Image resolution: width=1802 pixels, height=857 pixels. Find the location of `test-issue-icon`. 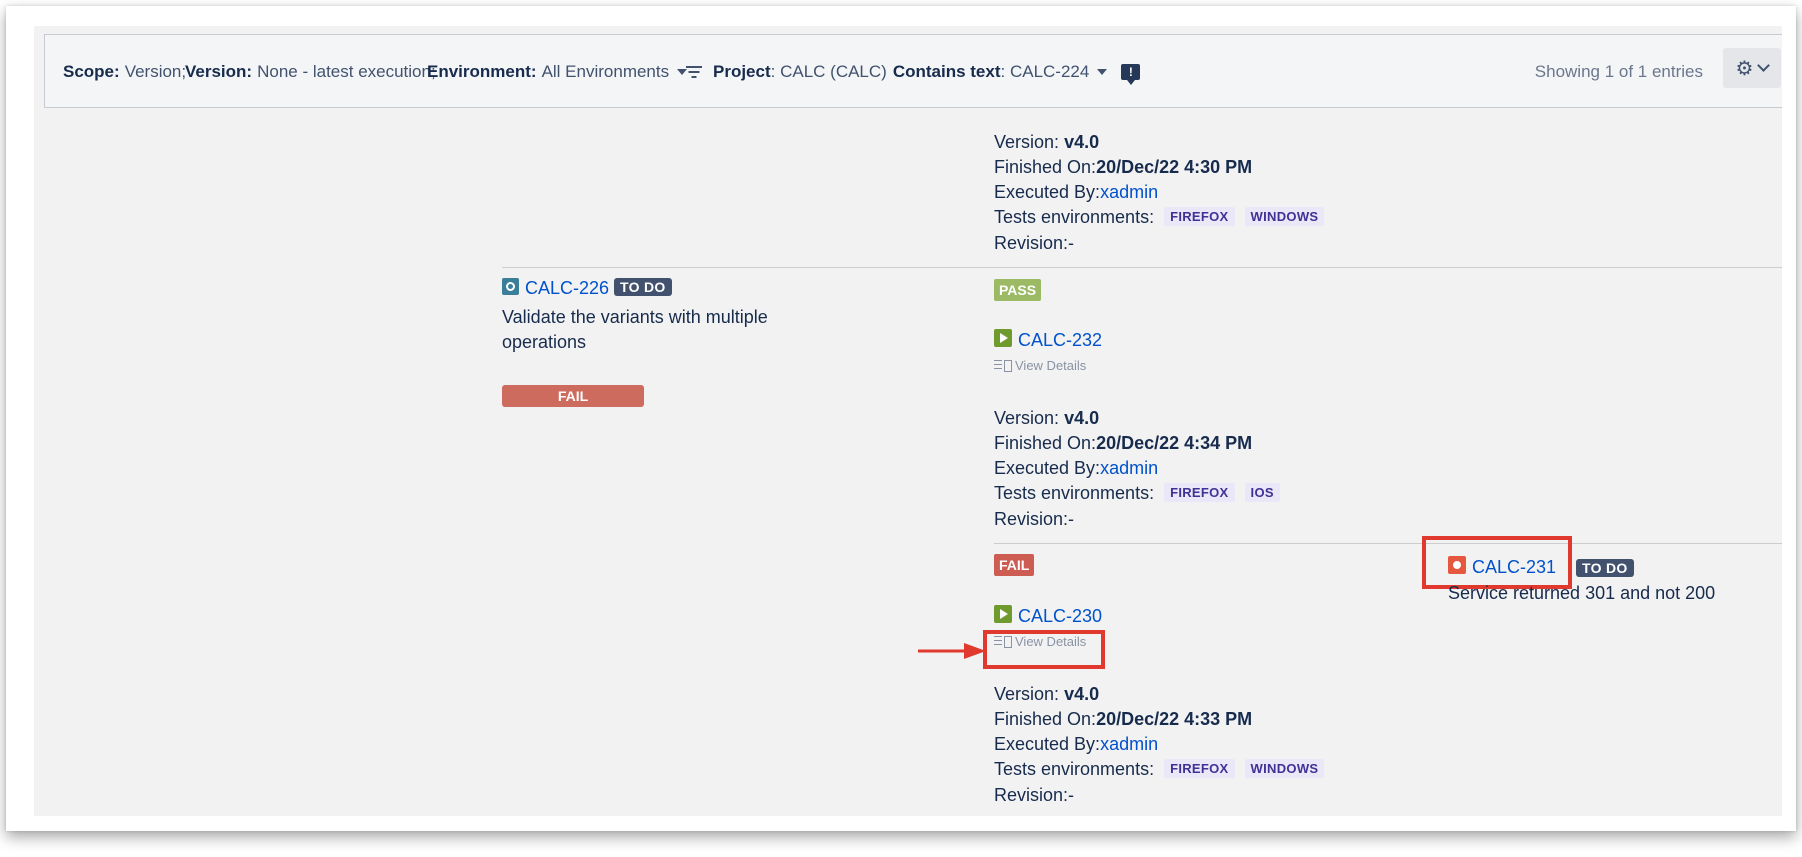

test-issue-icon is located at coordinates (510, 286).